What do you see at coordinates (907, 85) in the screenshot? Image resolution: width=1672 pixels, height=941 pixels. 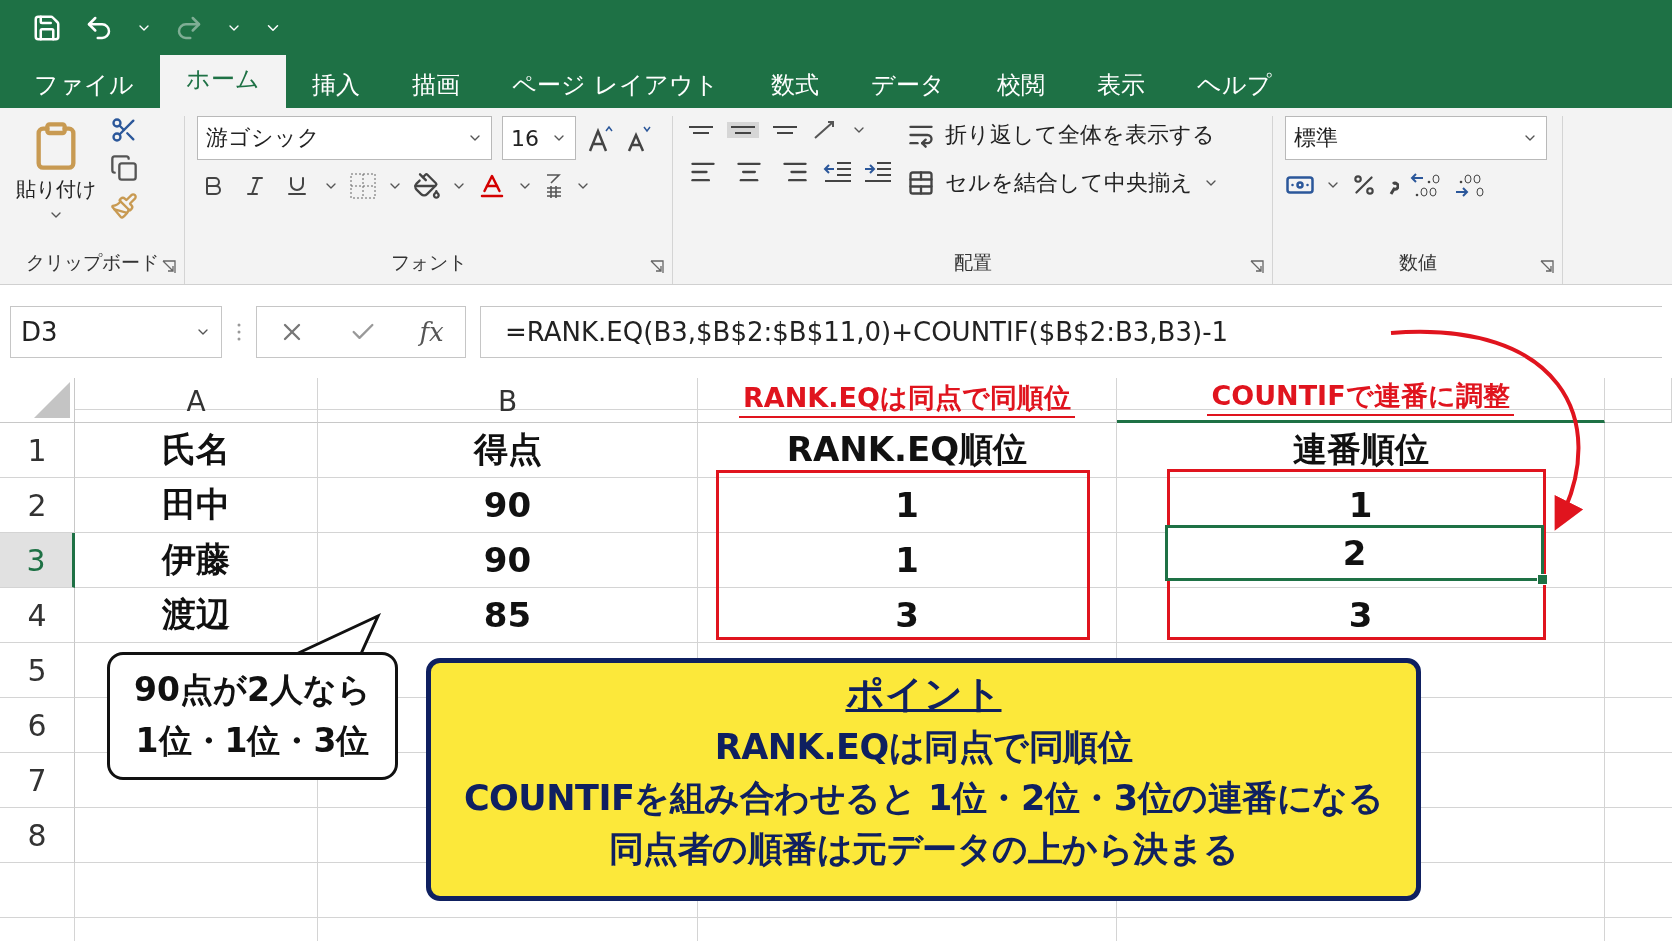 I see `ribbon-tab: データ` at bounding box center [907, 85].